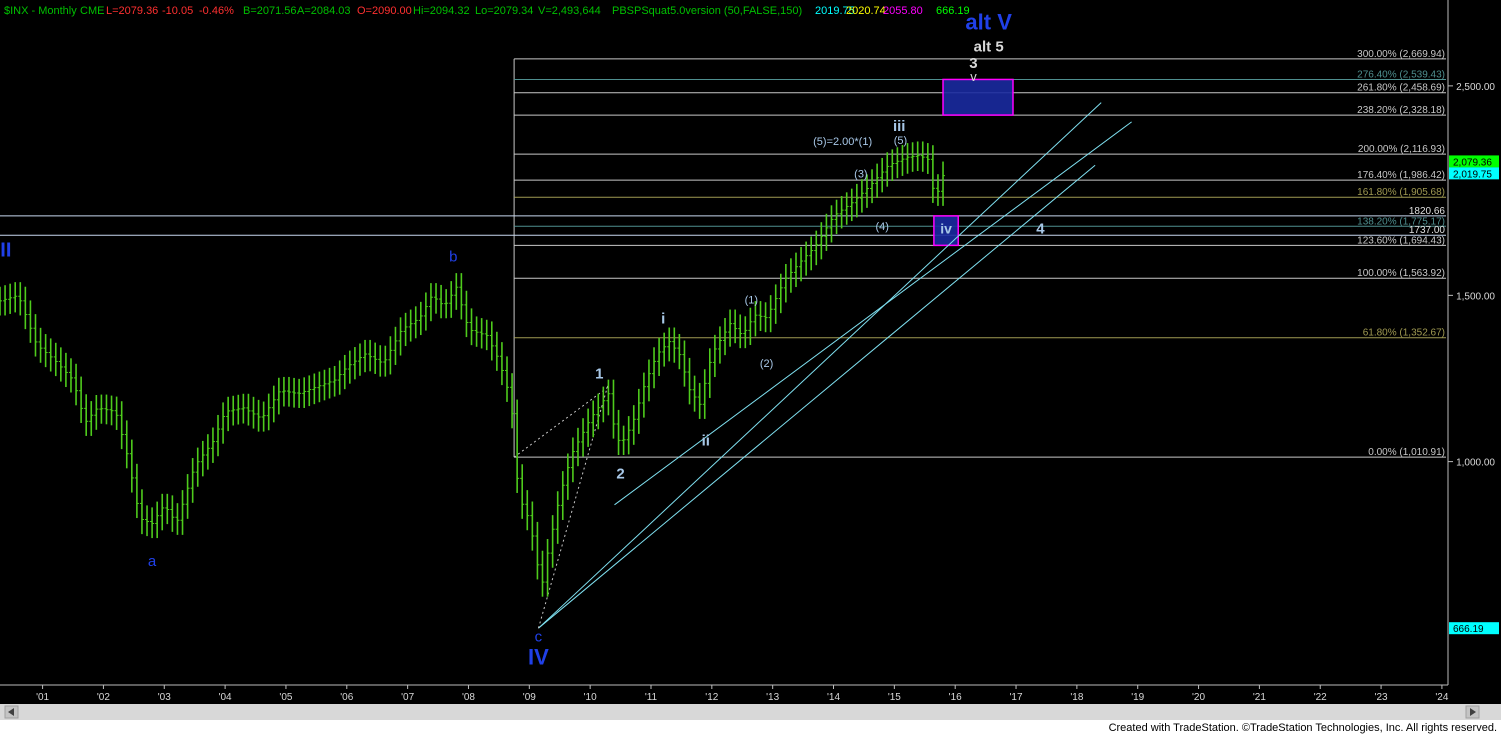  I want to click on net-change: -10.05, so click(177, 11).